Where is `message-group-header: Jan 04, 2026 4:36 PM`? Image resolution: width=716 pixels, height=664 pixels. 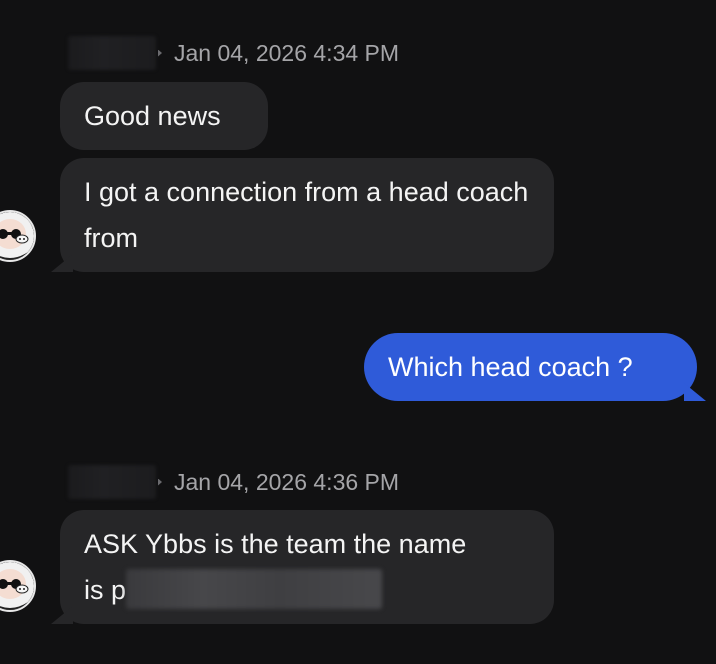 message-group-header: Jan 04, 2026 4:36 PM is located at coordinates (233, 482).